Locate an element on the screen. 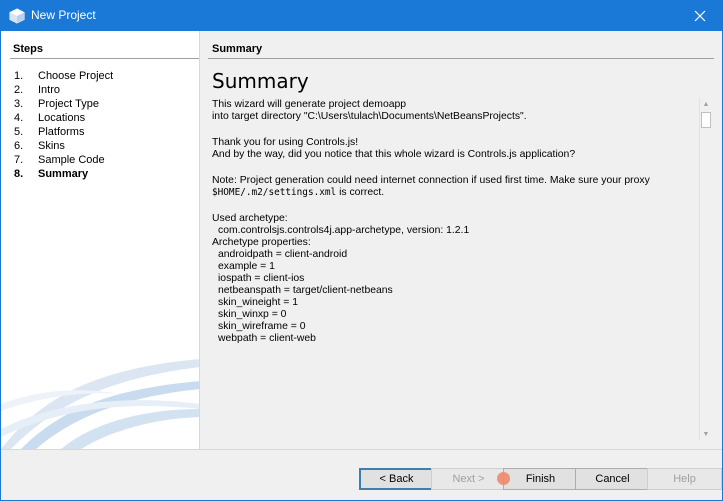 Image resolution: width=723 pixels, height=501 pixels. step-item: 3. Project Type is located at coordinates (56, 104).